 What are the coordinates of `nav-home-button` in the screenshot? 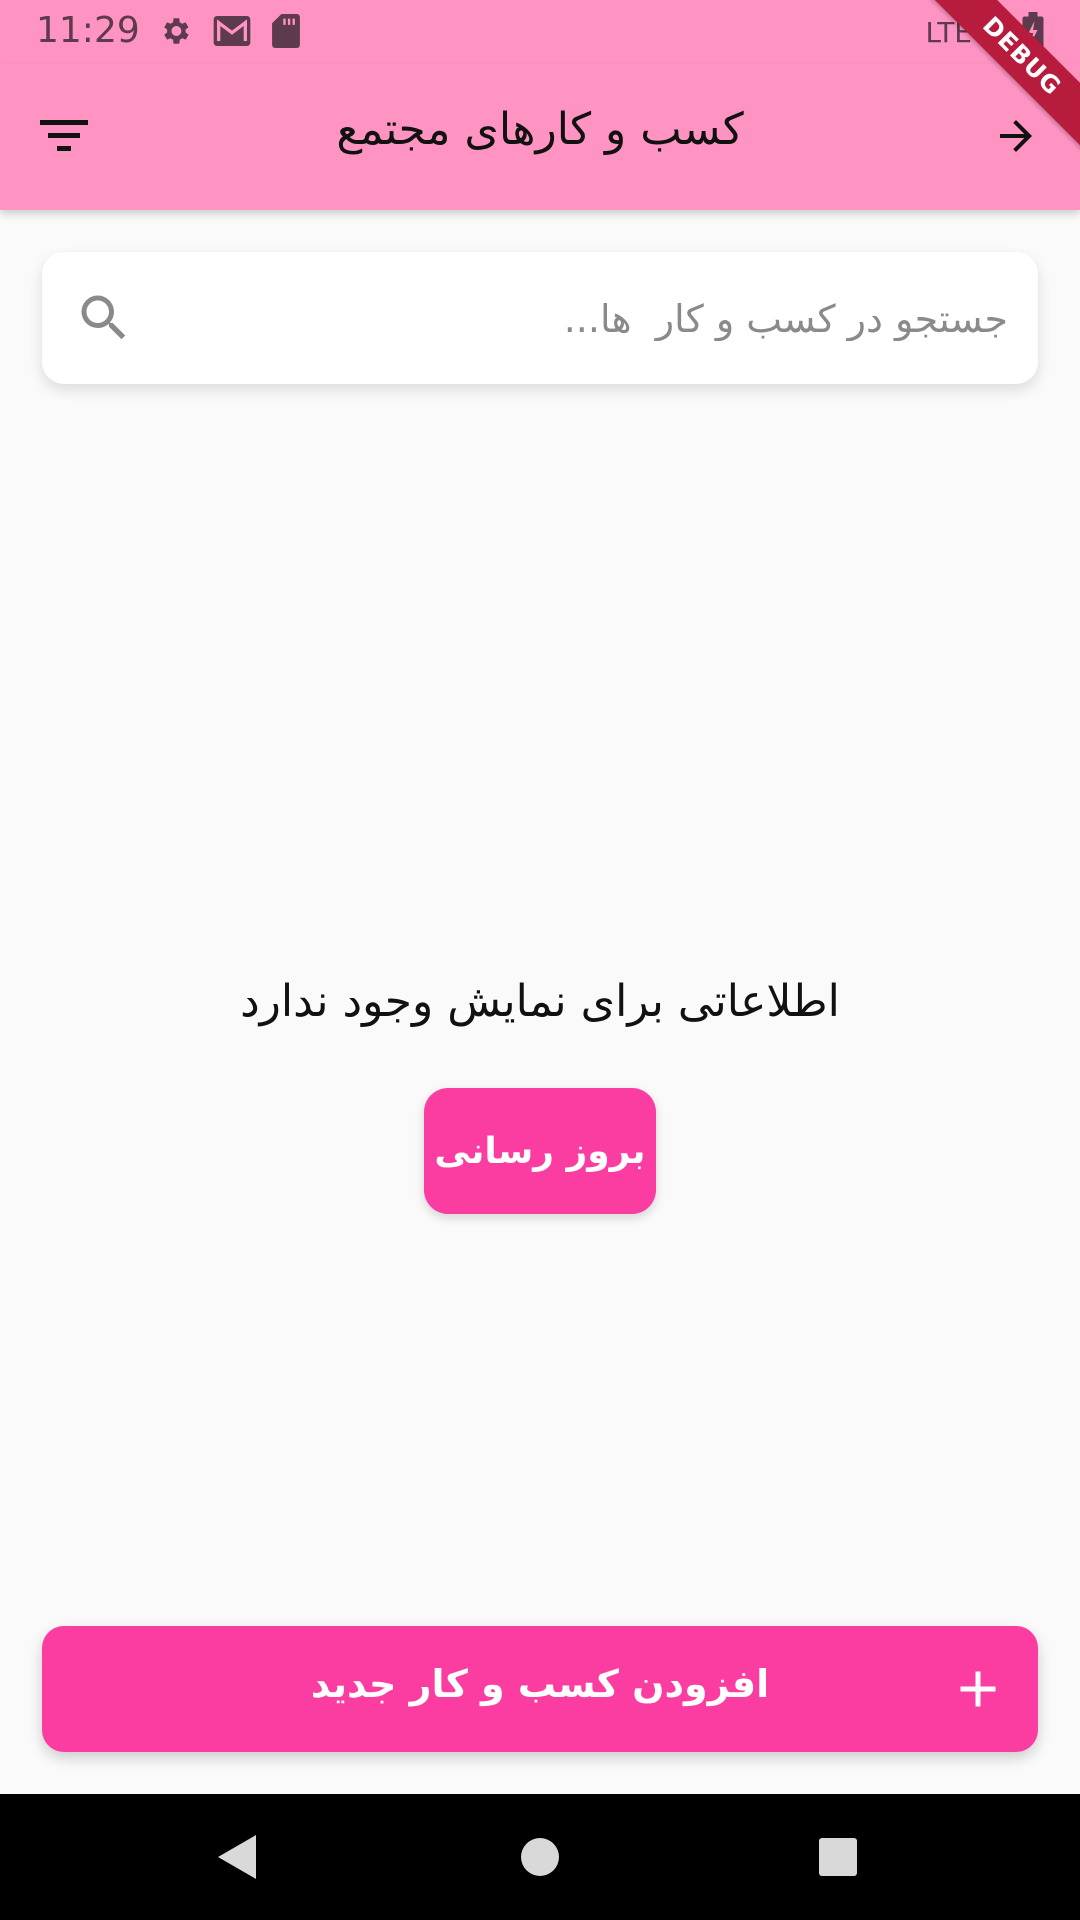 It's located at (540, 1857).